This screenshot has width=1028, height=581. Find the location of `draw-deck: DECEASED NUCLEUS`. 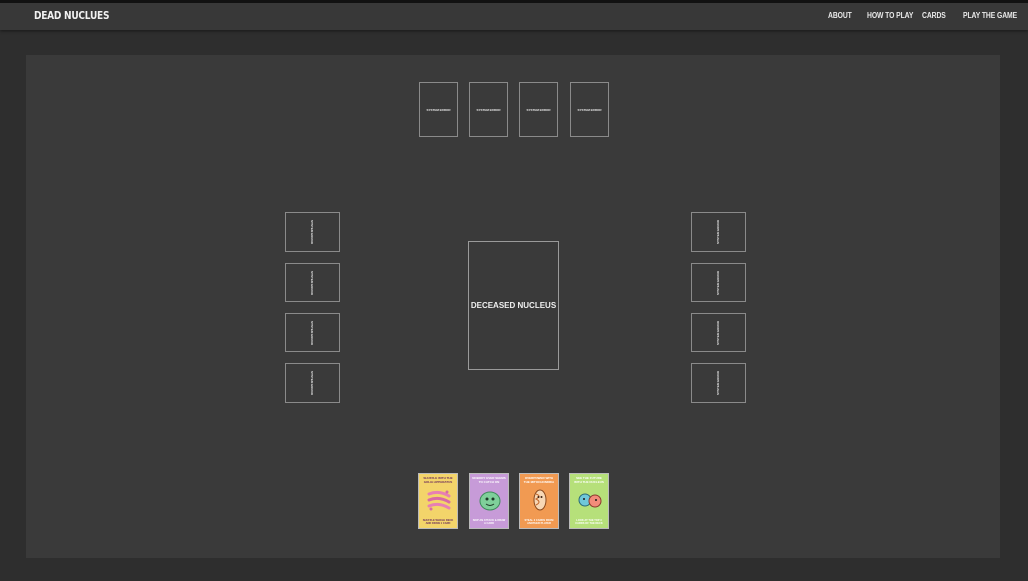

draw-deck: DECEASED NUCLEUS is located at coordinates (513, 305).